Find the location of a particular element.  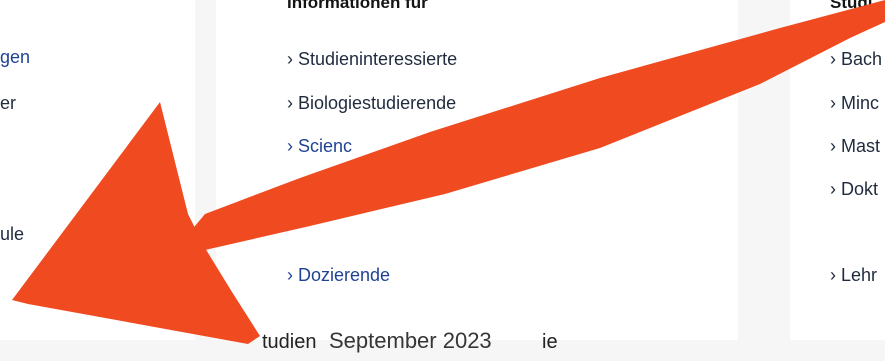

link-dozierende: › Dozierende is located at coordinates (338, 275).